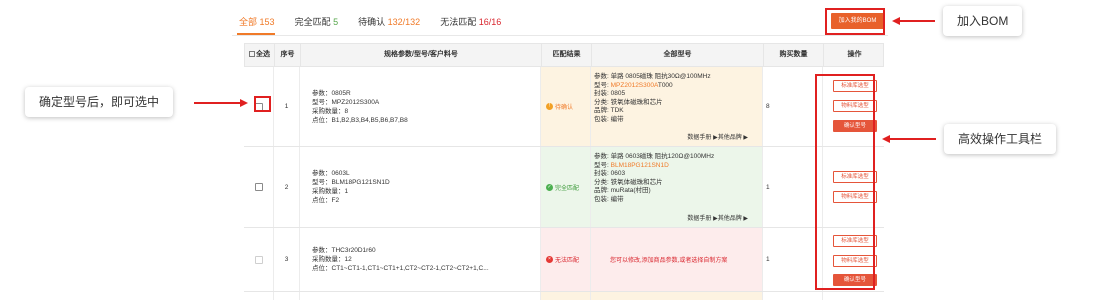  I want to click on tab-all: 全部 153, so click(257, 22).